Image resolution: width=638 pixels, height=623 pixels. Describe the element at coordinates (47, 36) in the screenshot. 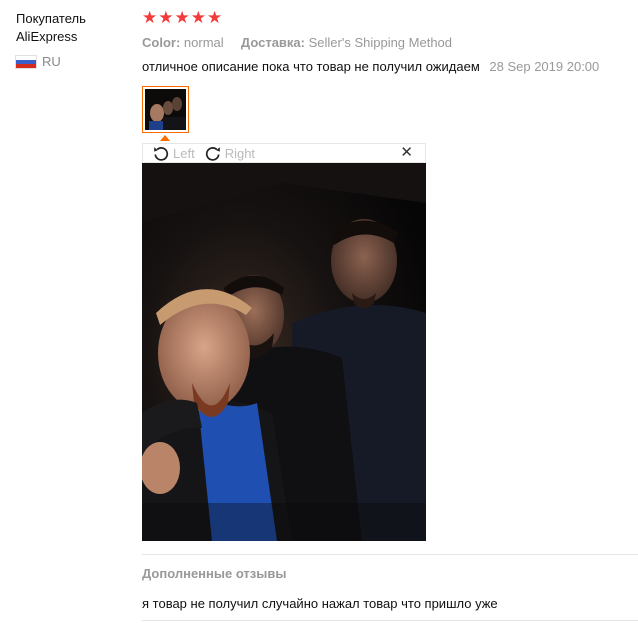

I see `buyer-name-line2: AliExpress` at that location.